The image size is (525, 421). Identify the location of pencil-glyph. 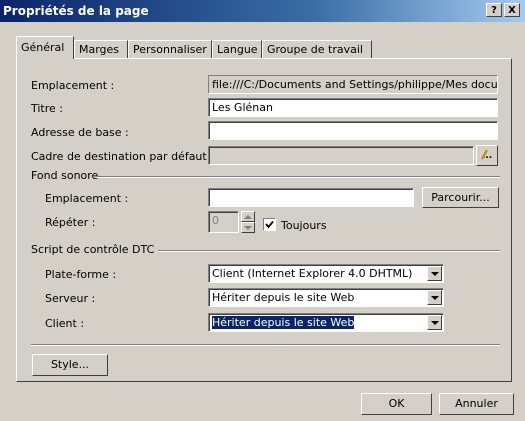
(484, 155).